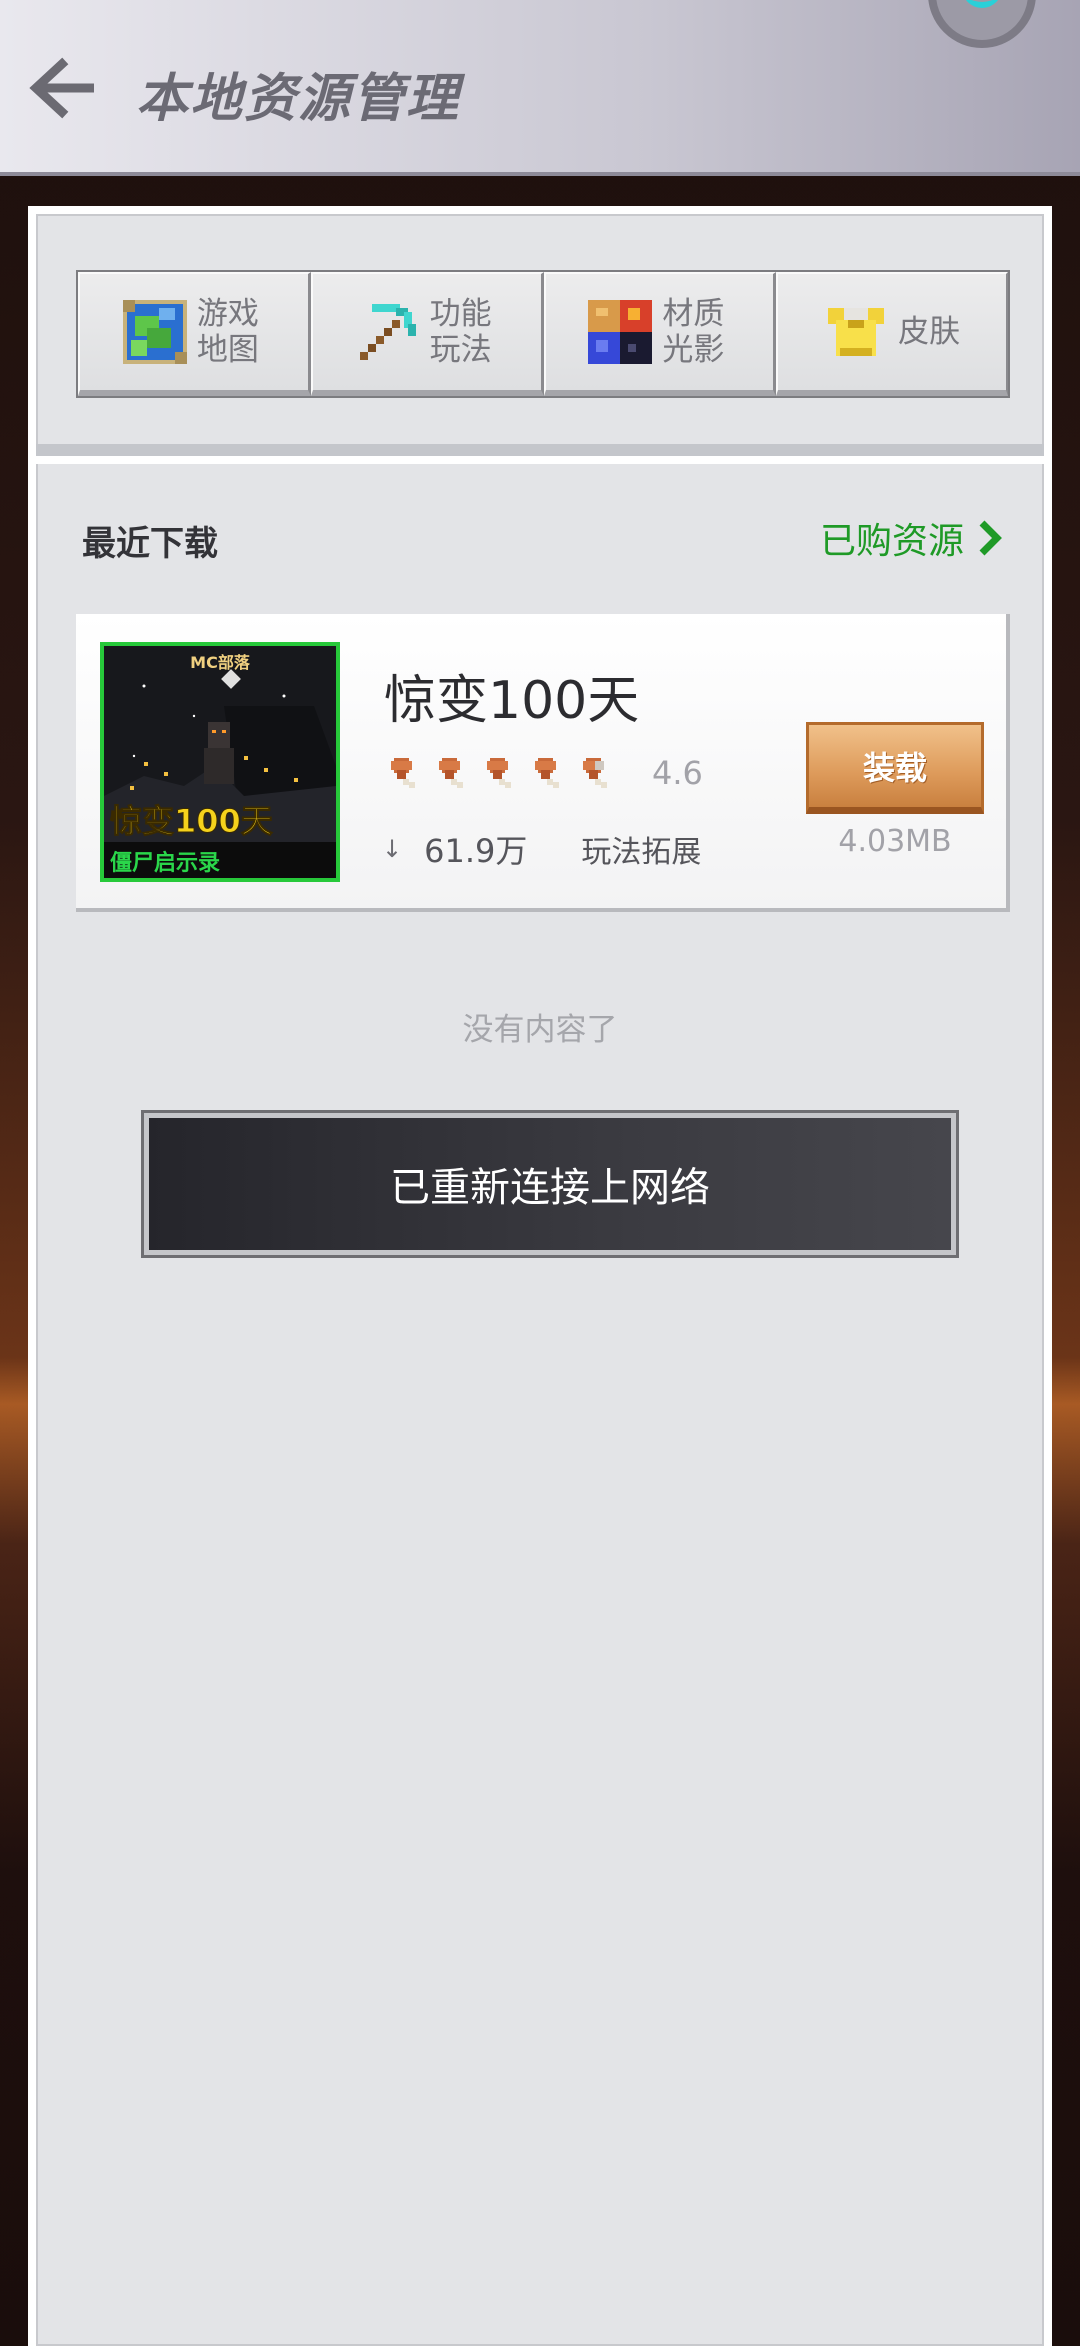  I want to click on recent-downloads-heading: 最近下载, so click(150, 544).